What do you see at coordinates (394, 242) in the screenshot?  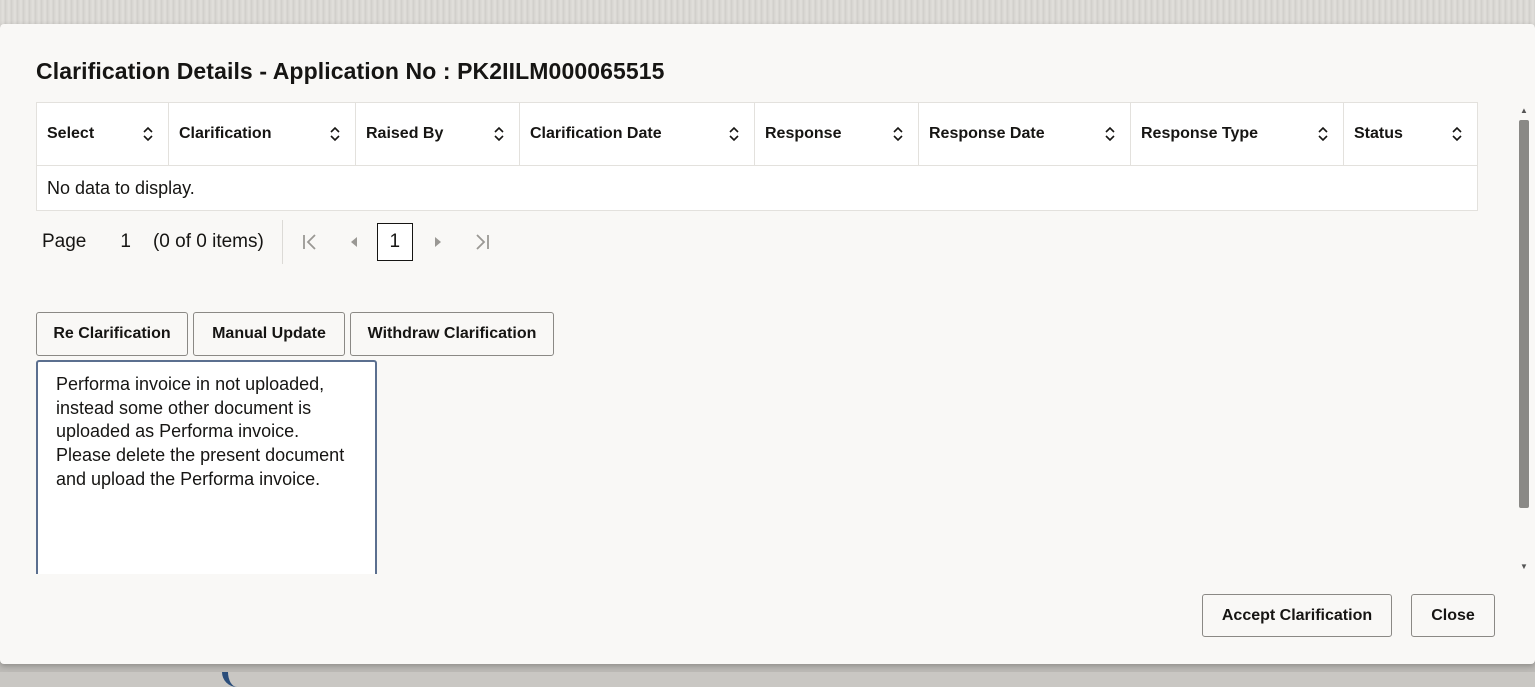 I see `current-page-button: 1` at bounding box center [394, 242].